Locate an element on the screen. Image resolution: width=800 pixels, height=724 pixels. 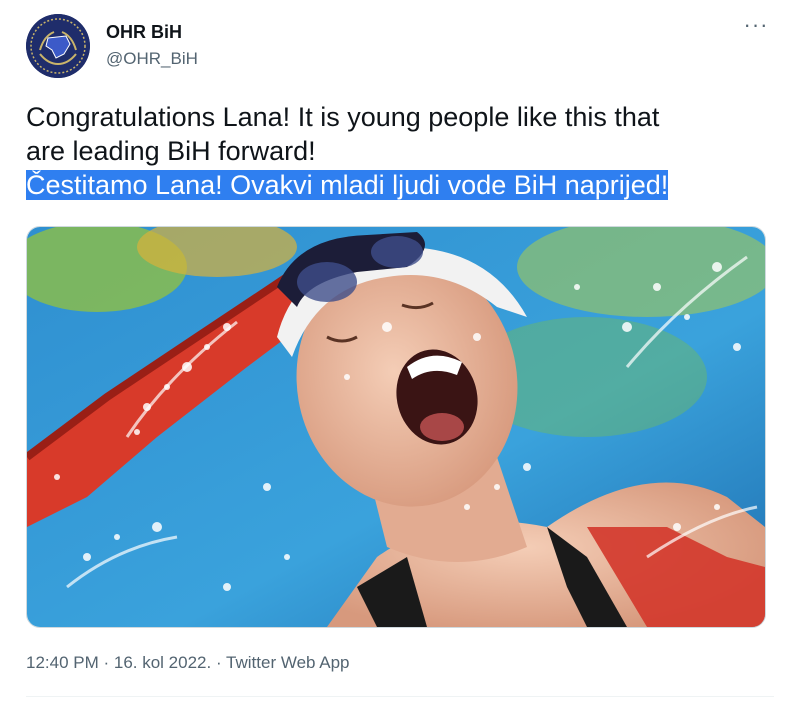
tweet-source-app: Twitter Web App is located at coordinates (287, 662).